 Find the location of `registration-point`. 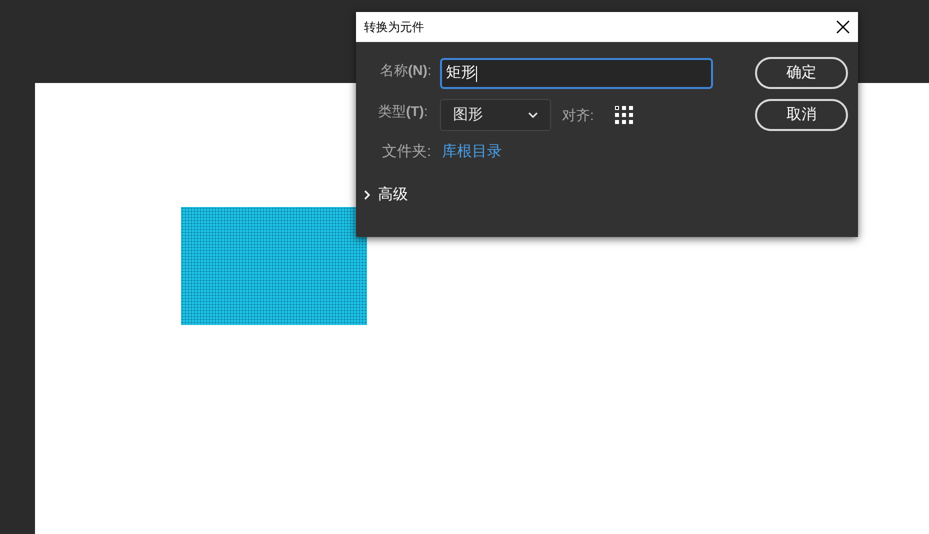

registration-point is located at coordinates (617, 108).